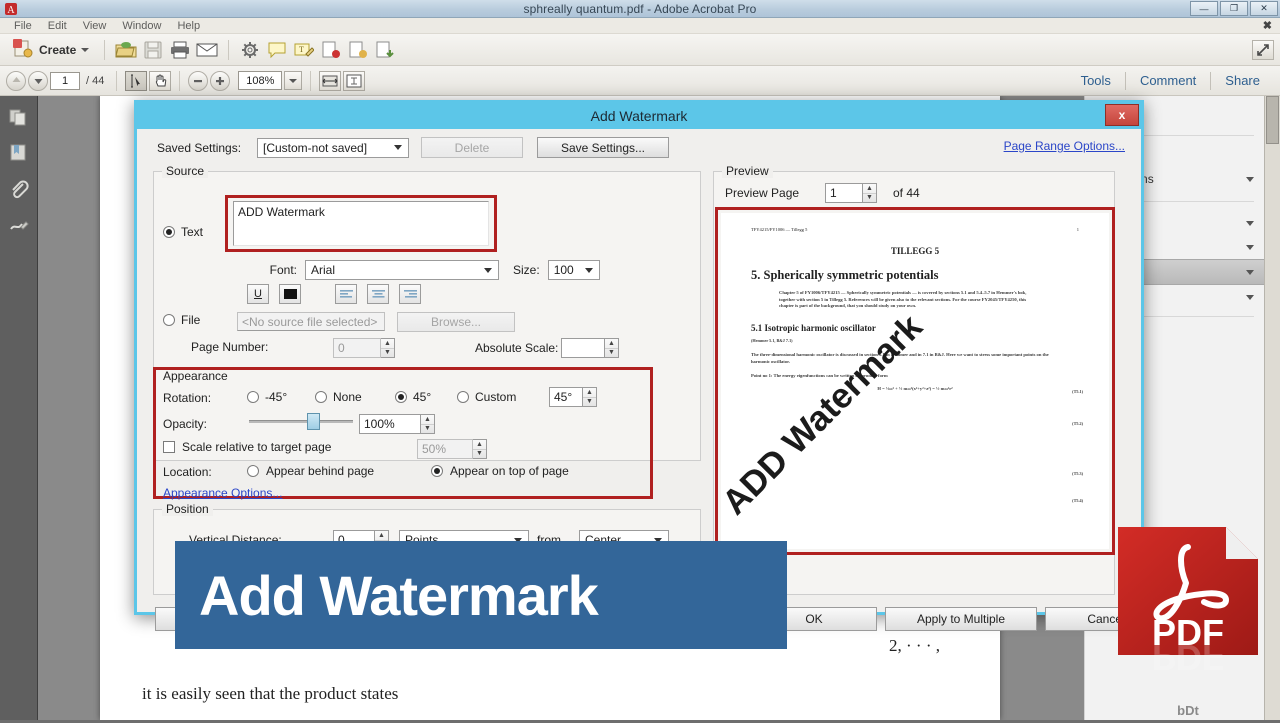 The width and height of the screenshot is (1280, 723). What do you see at coordinates (126, 50) in the screenshot?
I see `open-folder-icon` at bounding box center [126, 50].